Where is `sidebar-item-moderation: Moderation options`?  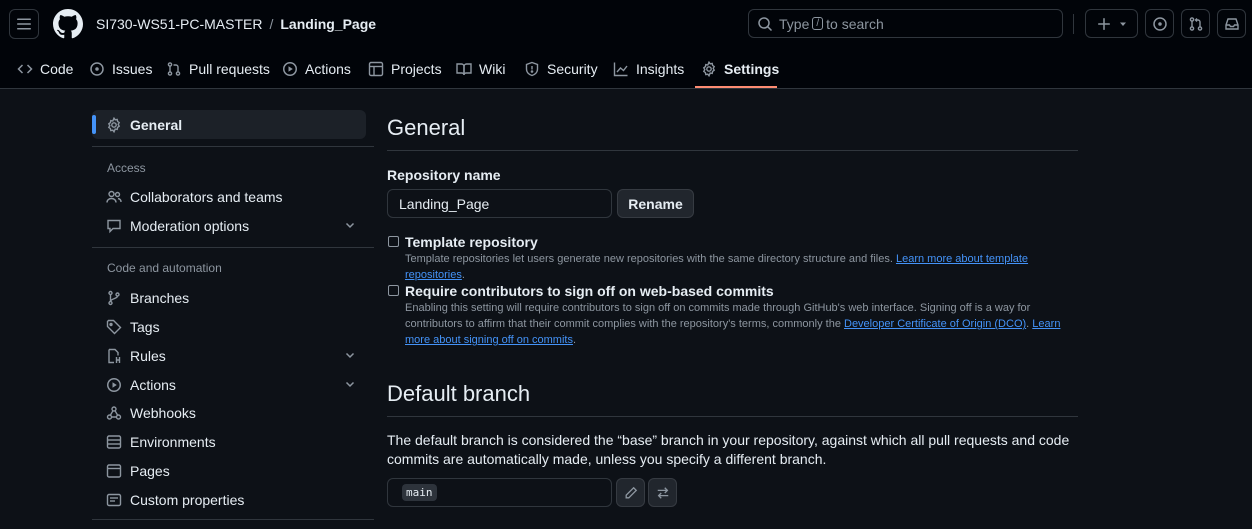 sidebar-item-moderation: Moderation options is located at coordinates (229, 225).